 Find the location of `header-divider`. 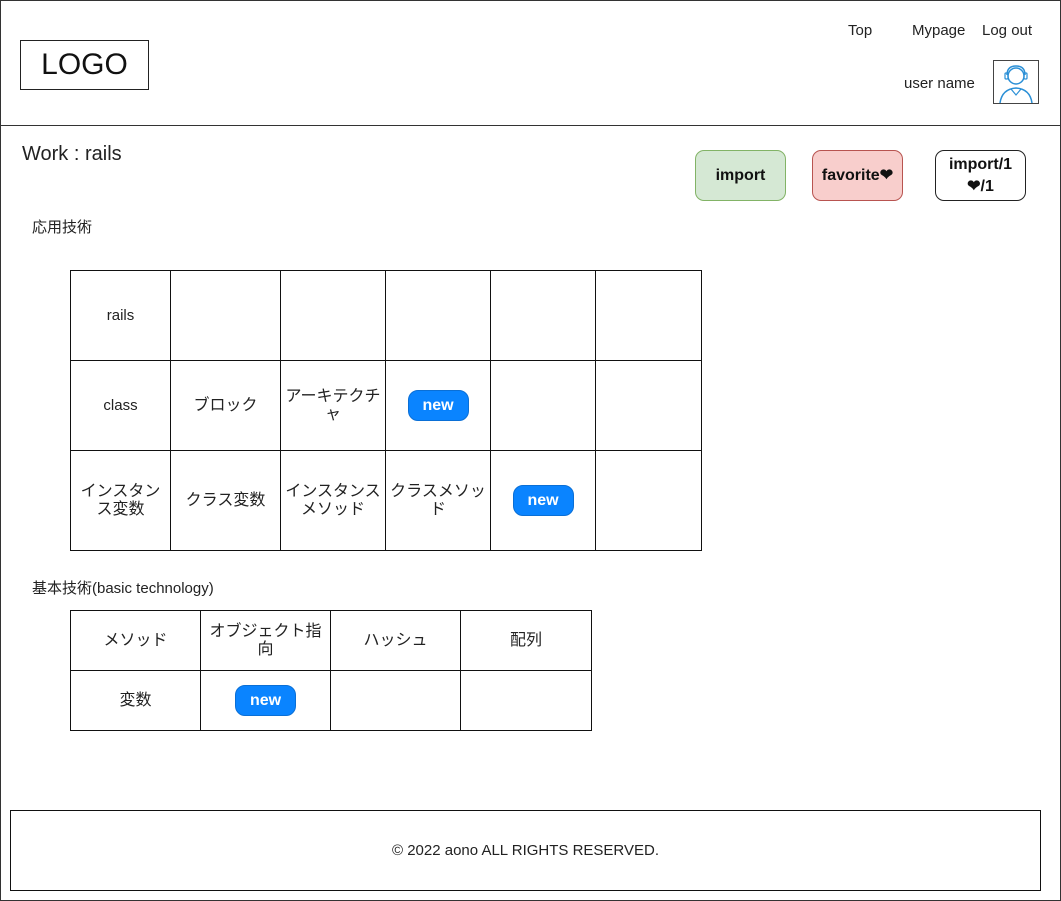

header-divider is located at coordinates (530, 125).